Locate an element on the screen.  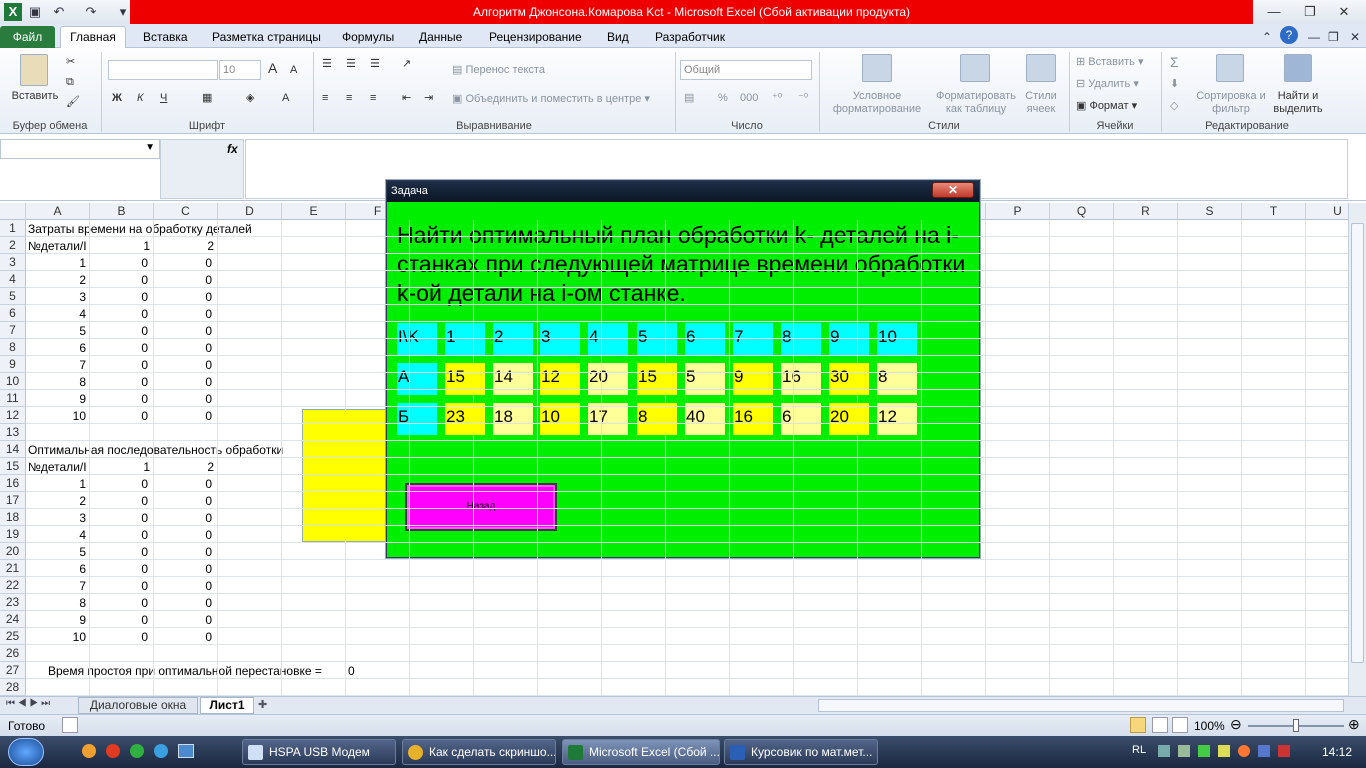
tray-download-icon is located at coordinates (1204, 751).